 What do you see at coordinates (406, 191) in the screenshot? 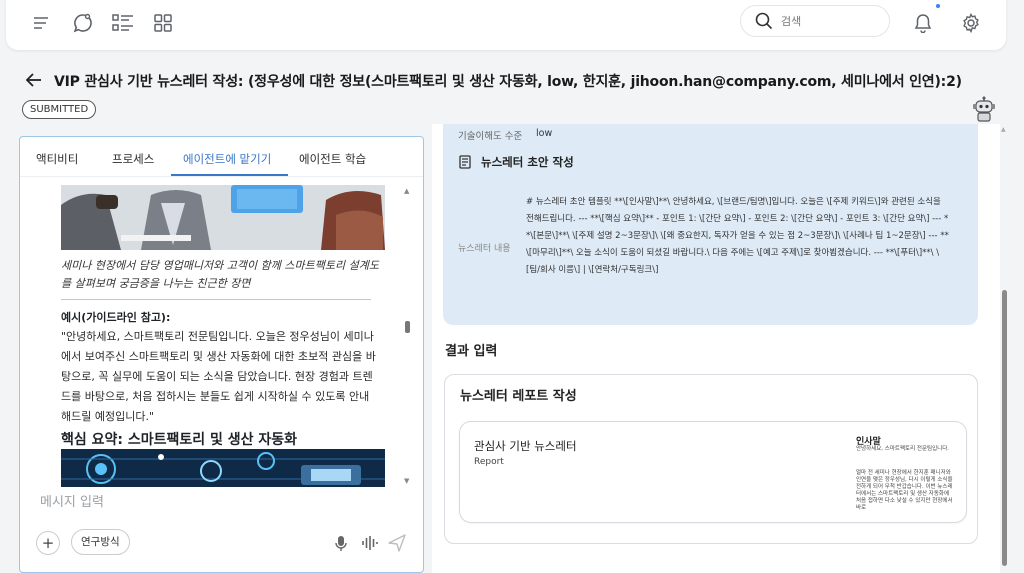
I see `scroll-up-icon: ▲` at bounding box center [406, 191].